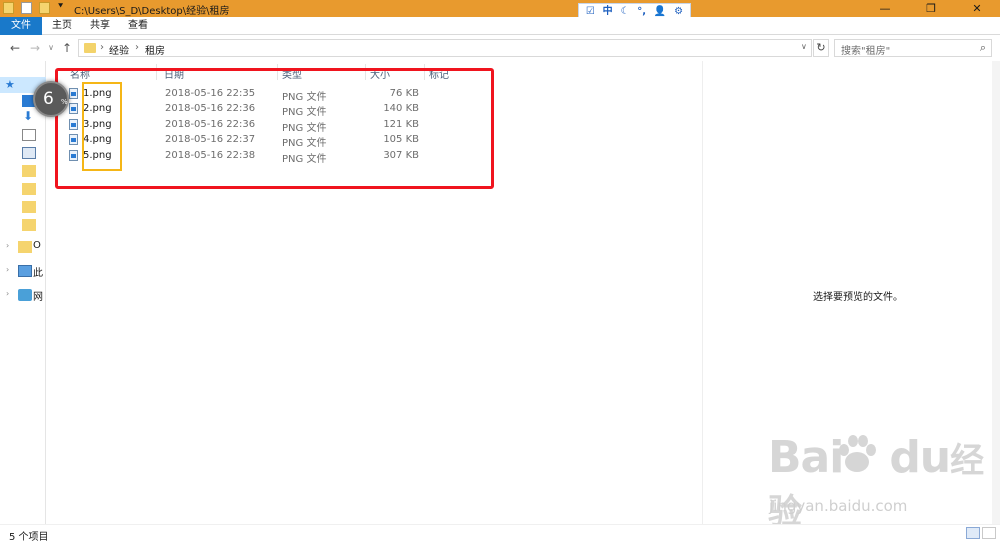 This screenshot has height=541, width=1000. I want to click on title-bar: ⯆ C:\Users\S_D\Desktop\经验\租房 — ❐ ✕, so click(500, 8).